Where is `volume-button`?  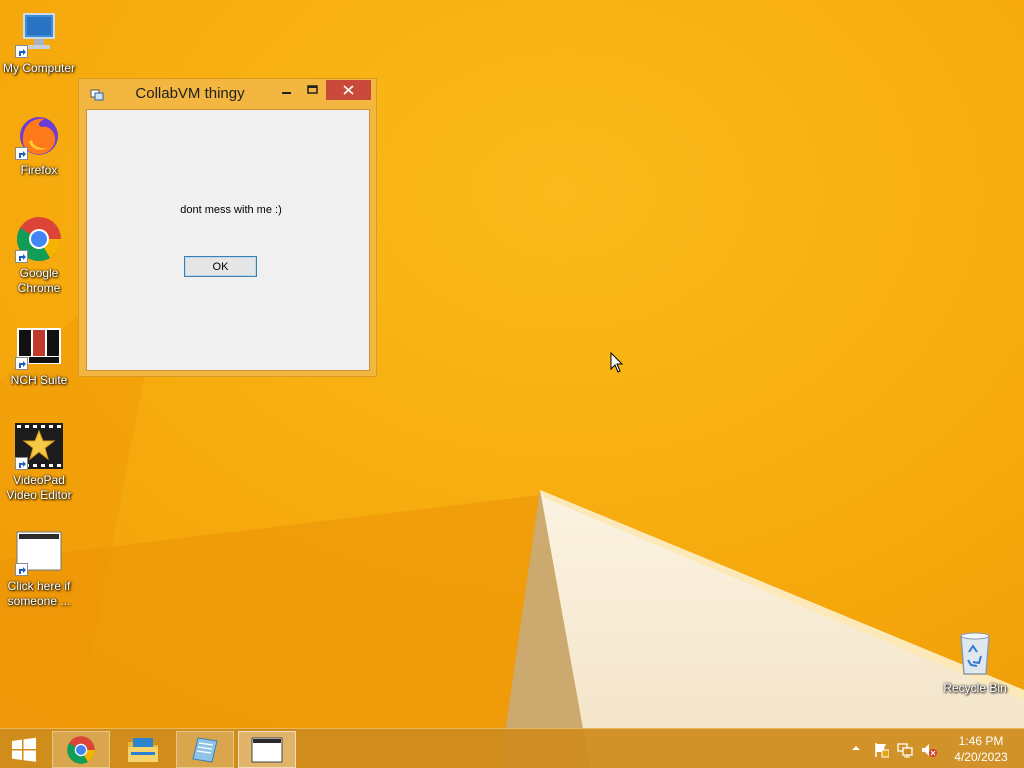 volume-button is located at coordinates (930, 748).